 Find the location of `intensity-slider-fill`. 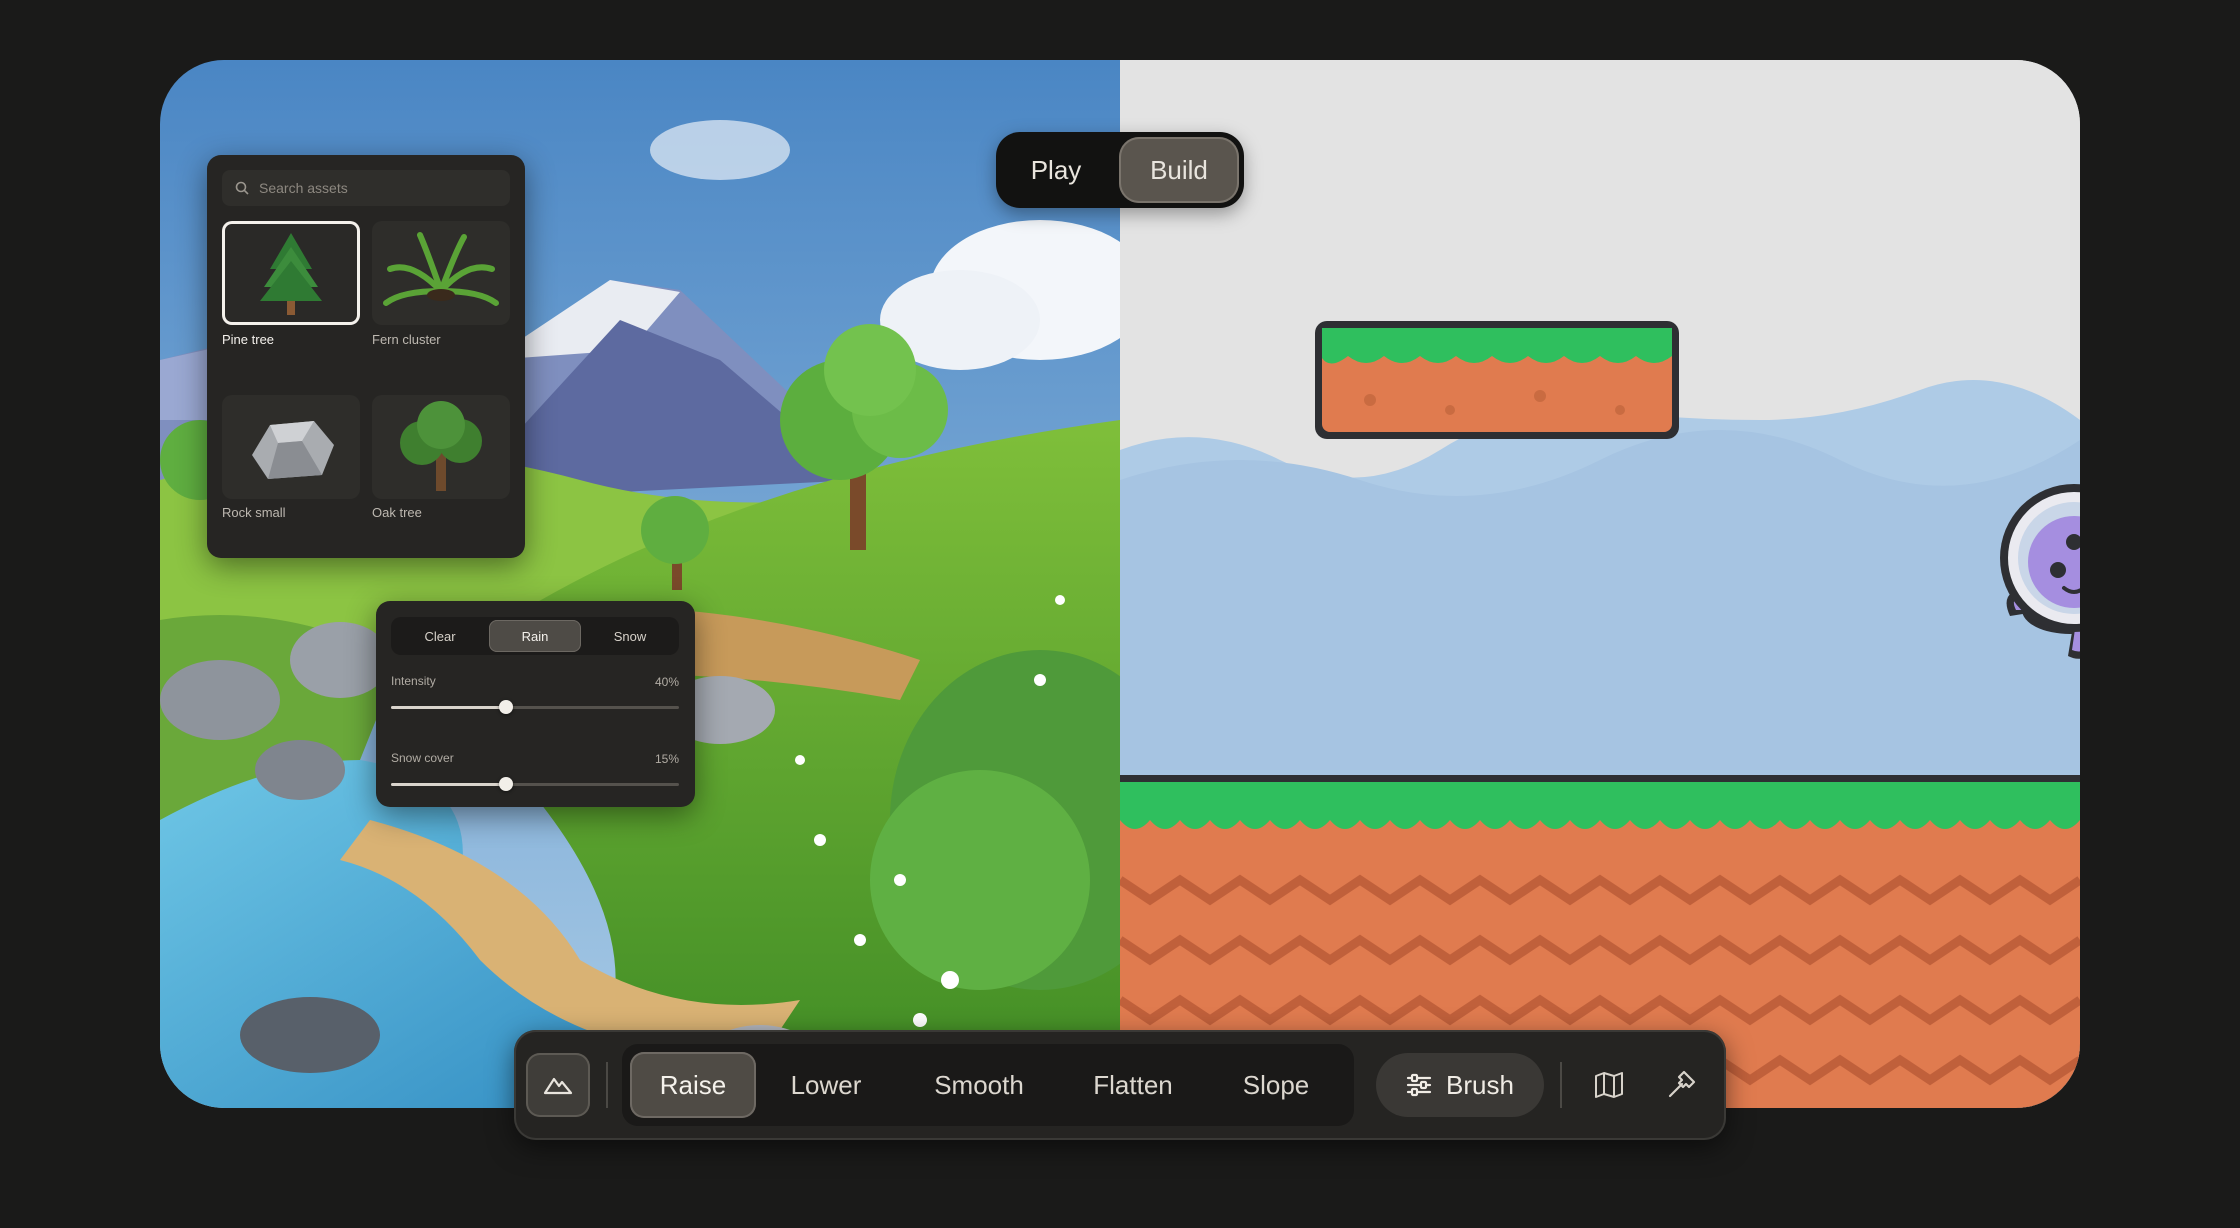

intensity-slider-fill is located at coordinates (449, 707).